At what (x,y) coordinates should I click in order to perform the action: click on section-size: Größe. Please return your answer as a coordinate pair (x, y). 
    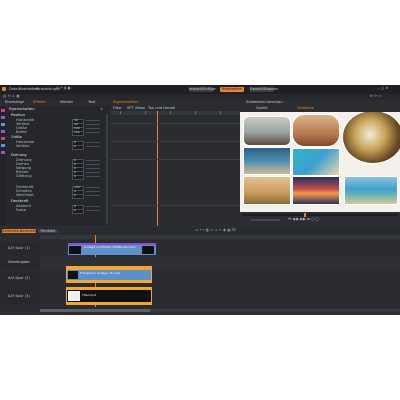
    Looking at the image, I should click on (16, 137).